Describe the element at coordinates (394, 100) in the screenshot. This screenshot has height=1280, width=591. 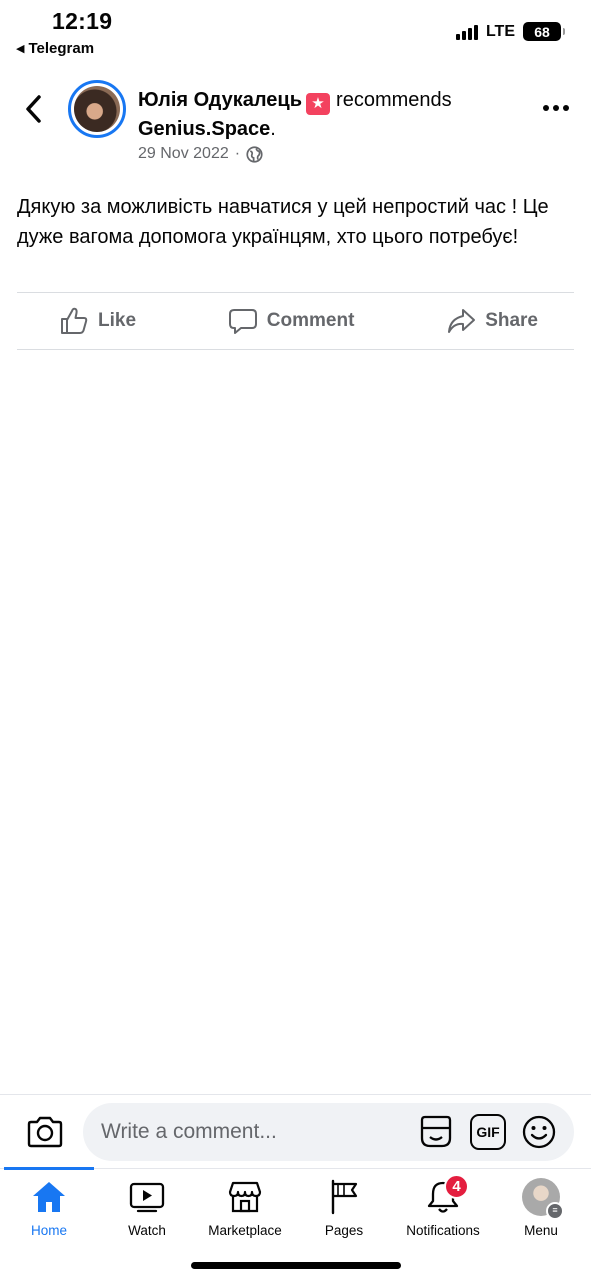
I see `recommends-label: recommends` at that location.